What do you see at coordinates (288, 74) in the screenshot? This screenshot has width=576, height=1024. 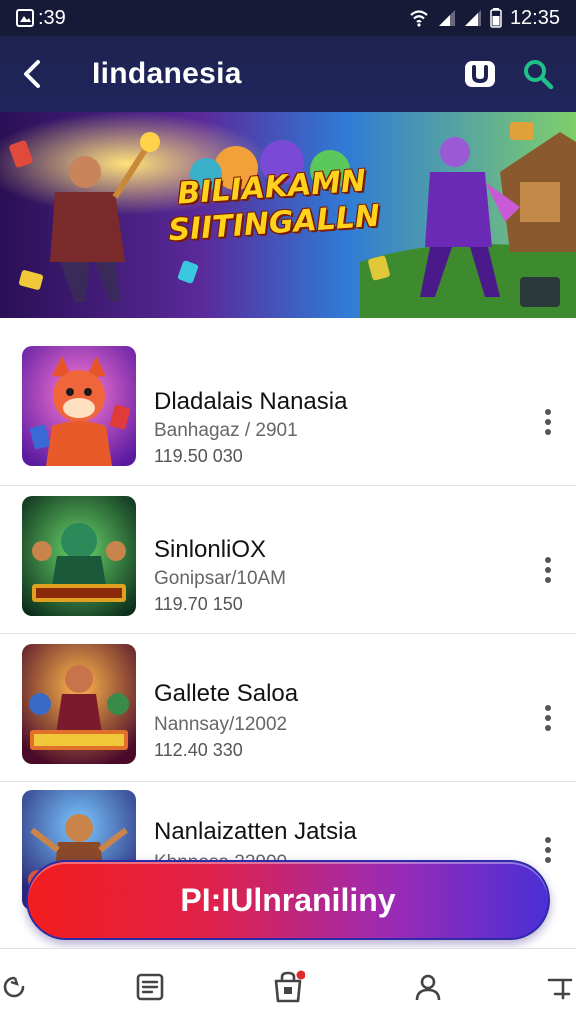 I see `app-header: Iindanesia` at bounding box center [288, 74].